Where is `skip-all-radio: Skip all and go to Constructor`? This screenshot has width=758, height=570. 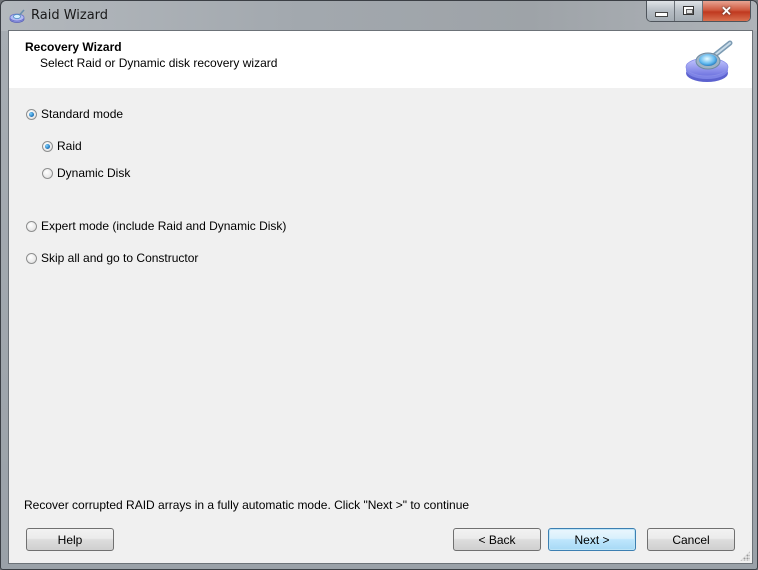 skip-all-radio: Skip all and go to Constructor is located at coordinates (112, 258).